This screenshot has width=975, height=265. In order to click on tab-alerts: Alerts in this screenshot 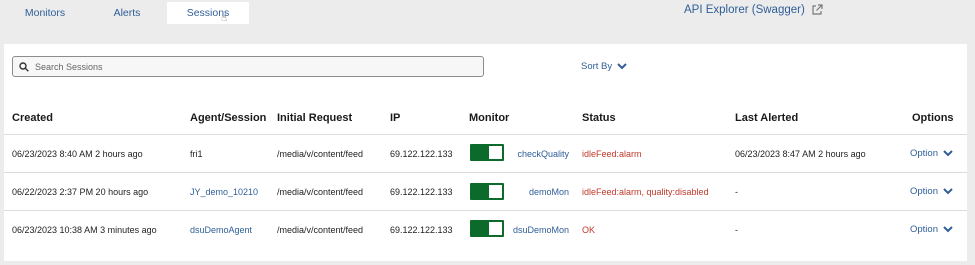, I will do `click(127, 13)`.